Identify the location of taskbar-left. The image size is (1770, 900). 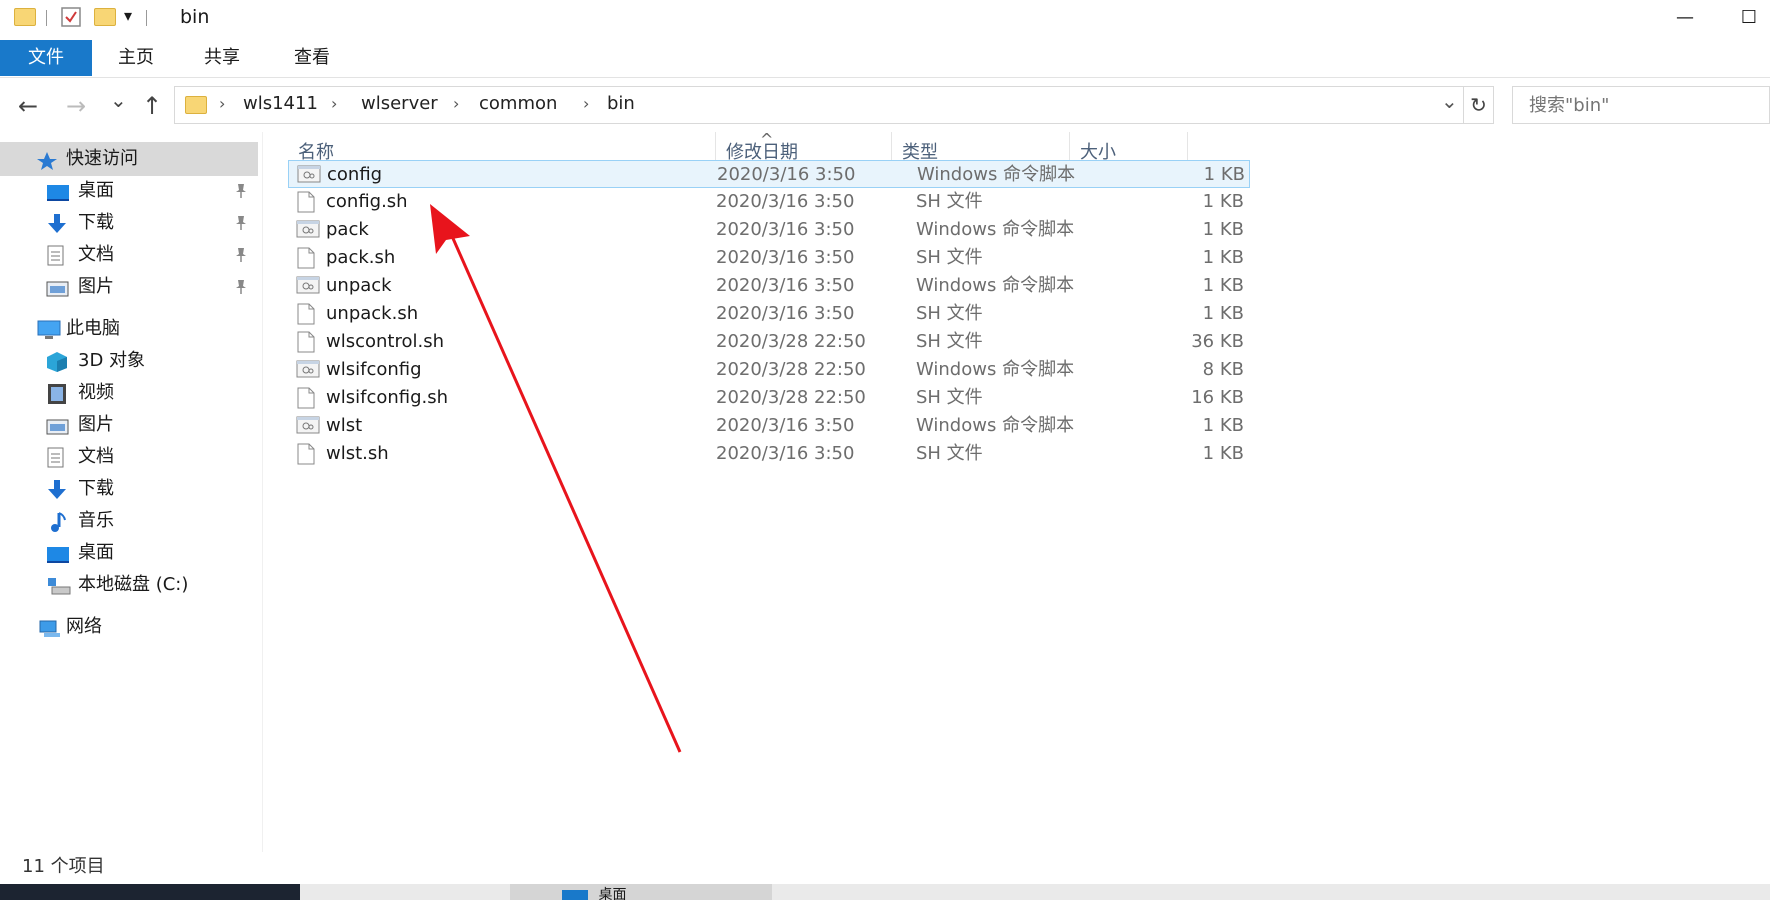
(150, 892).